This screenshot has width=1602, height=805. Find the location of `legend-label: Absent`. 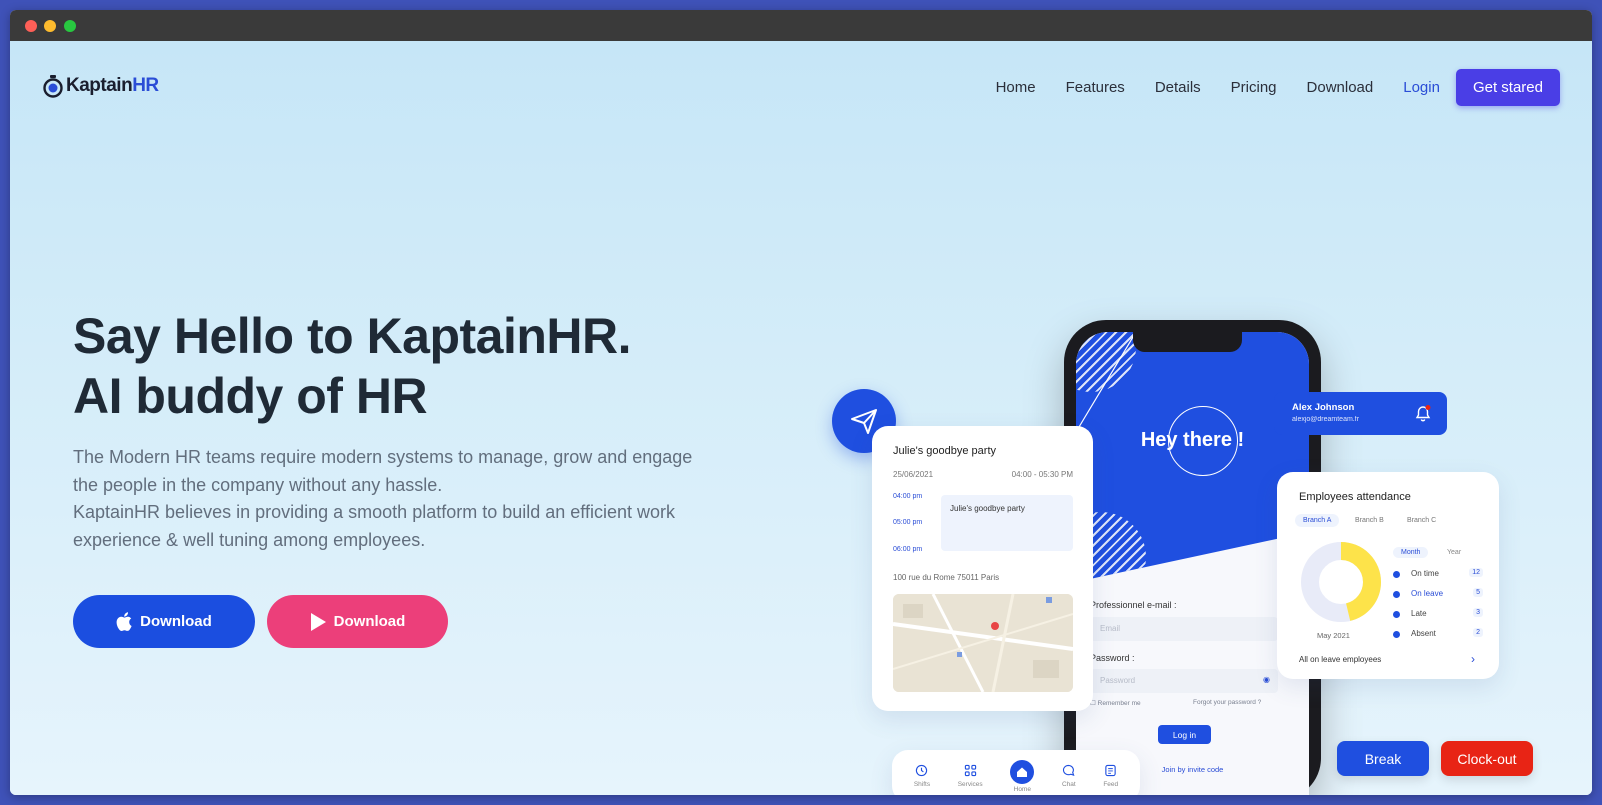

legend-label: Absent is located at coordinates (1423, 633).